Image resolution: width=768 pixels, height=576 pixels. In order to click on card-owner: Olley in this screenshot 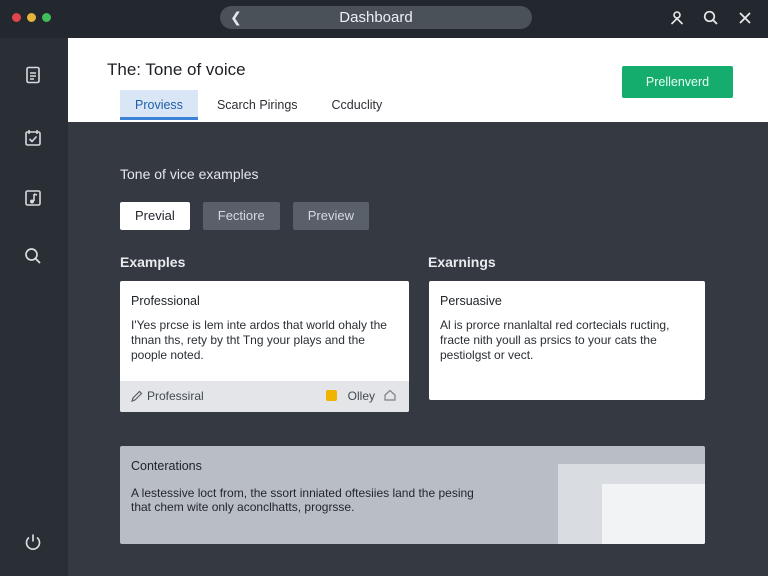, I will do `click(361, 396)`.